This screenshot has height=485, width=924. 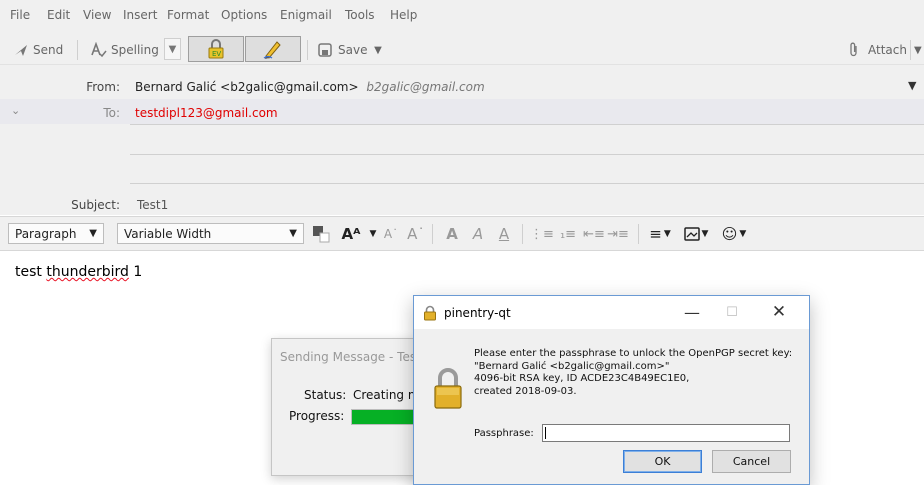 What do you see at coordinates (666, 433) in the screenshot?
I see `passphrase-input` at bounding box center [666, 433].